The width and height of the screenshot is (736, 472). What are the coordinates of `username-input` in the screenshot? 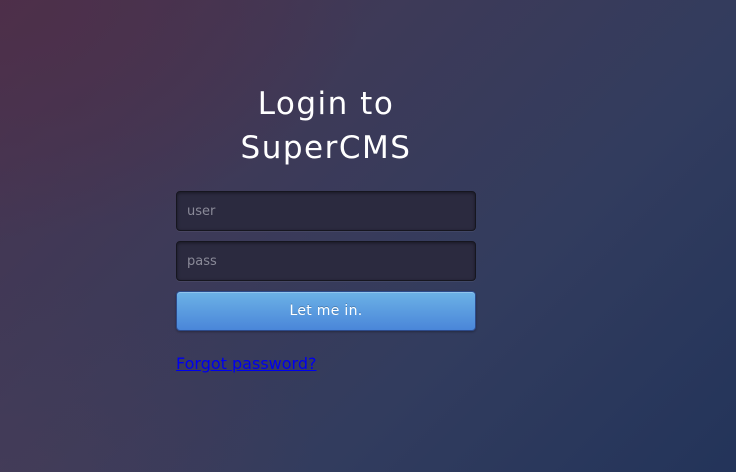 It's located at (326, 211).